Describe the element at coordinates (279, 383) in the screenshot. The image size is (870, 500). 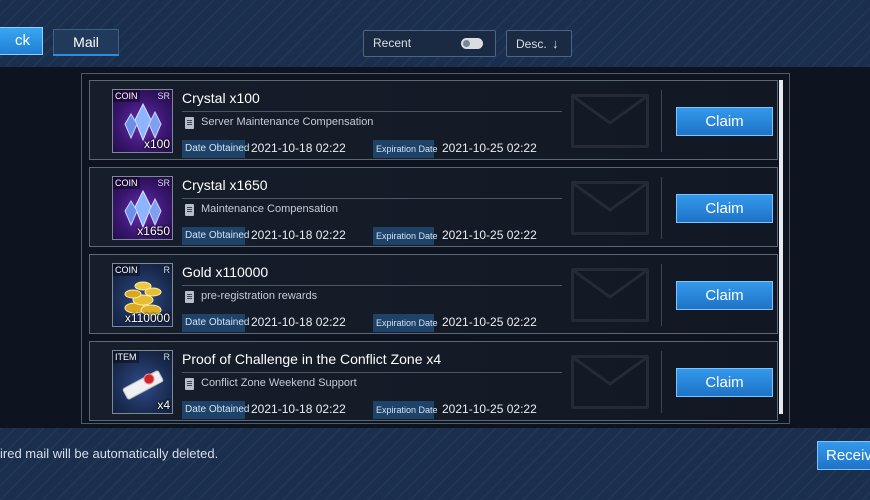
I see `mail-subject: Conflict Zone Weekend Support` at that location.